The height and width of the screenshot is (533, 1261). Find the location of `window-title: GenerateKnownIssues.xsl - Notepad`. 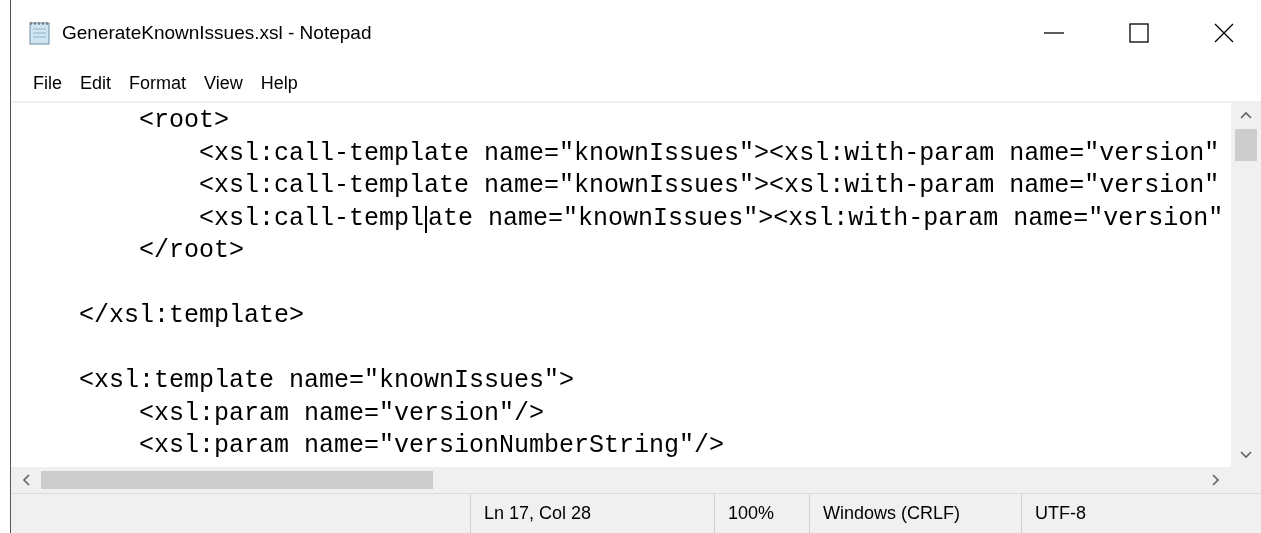

window-title: GenerateKnownIssues.xsl - Notepad is located at coordinates (217, 32).